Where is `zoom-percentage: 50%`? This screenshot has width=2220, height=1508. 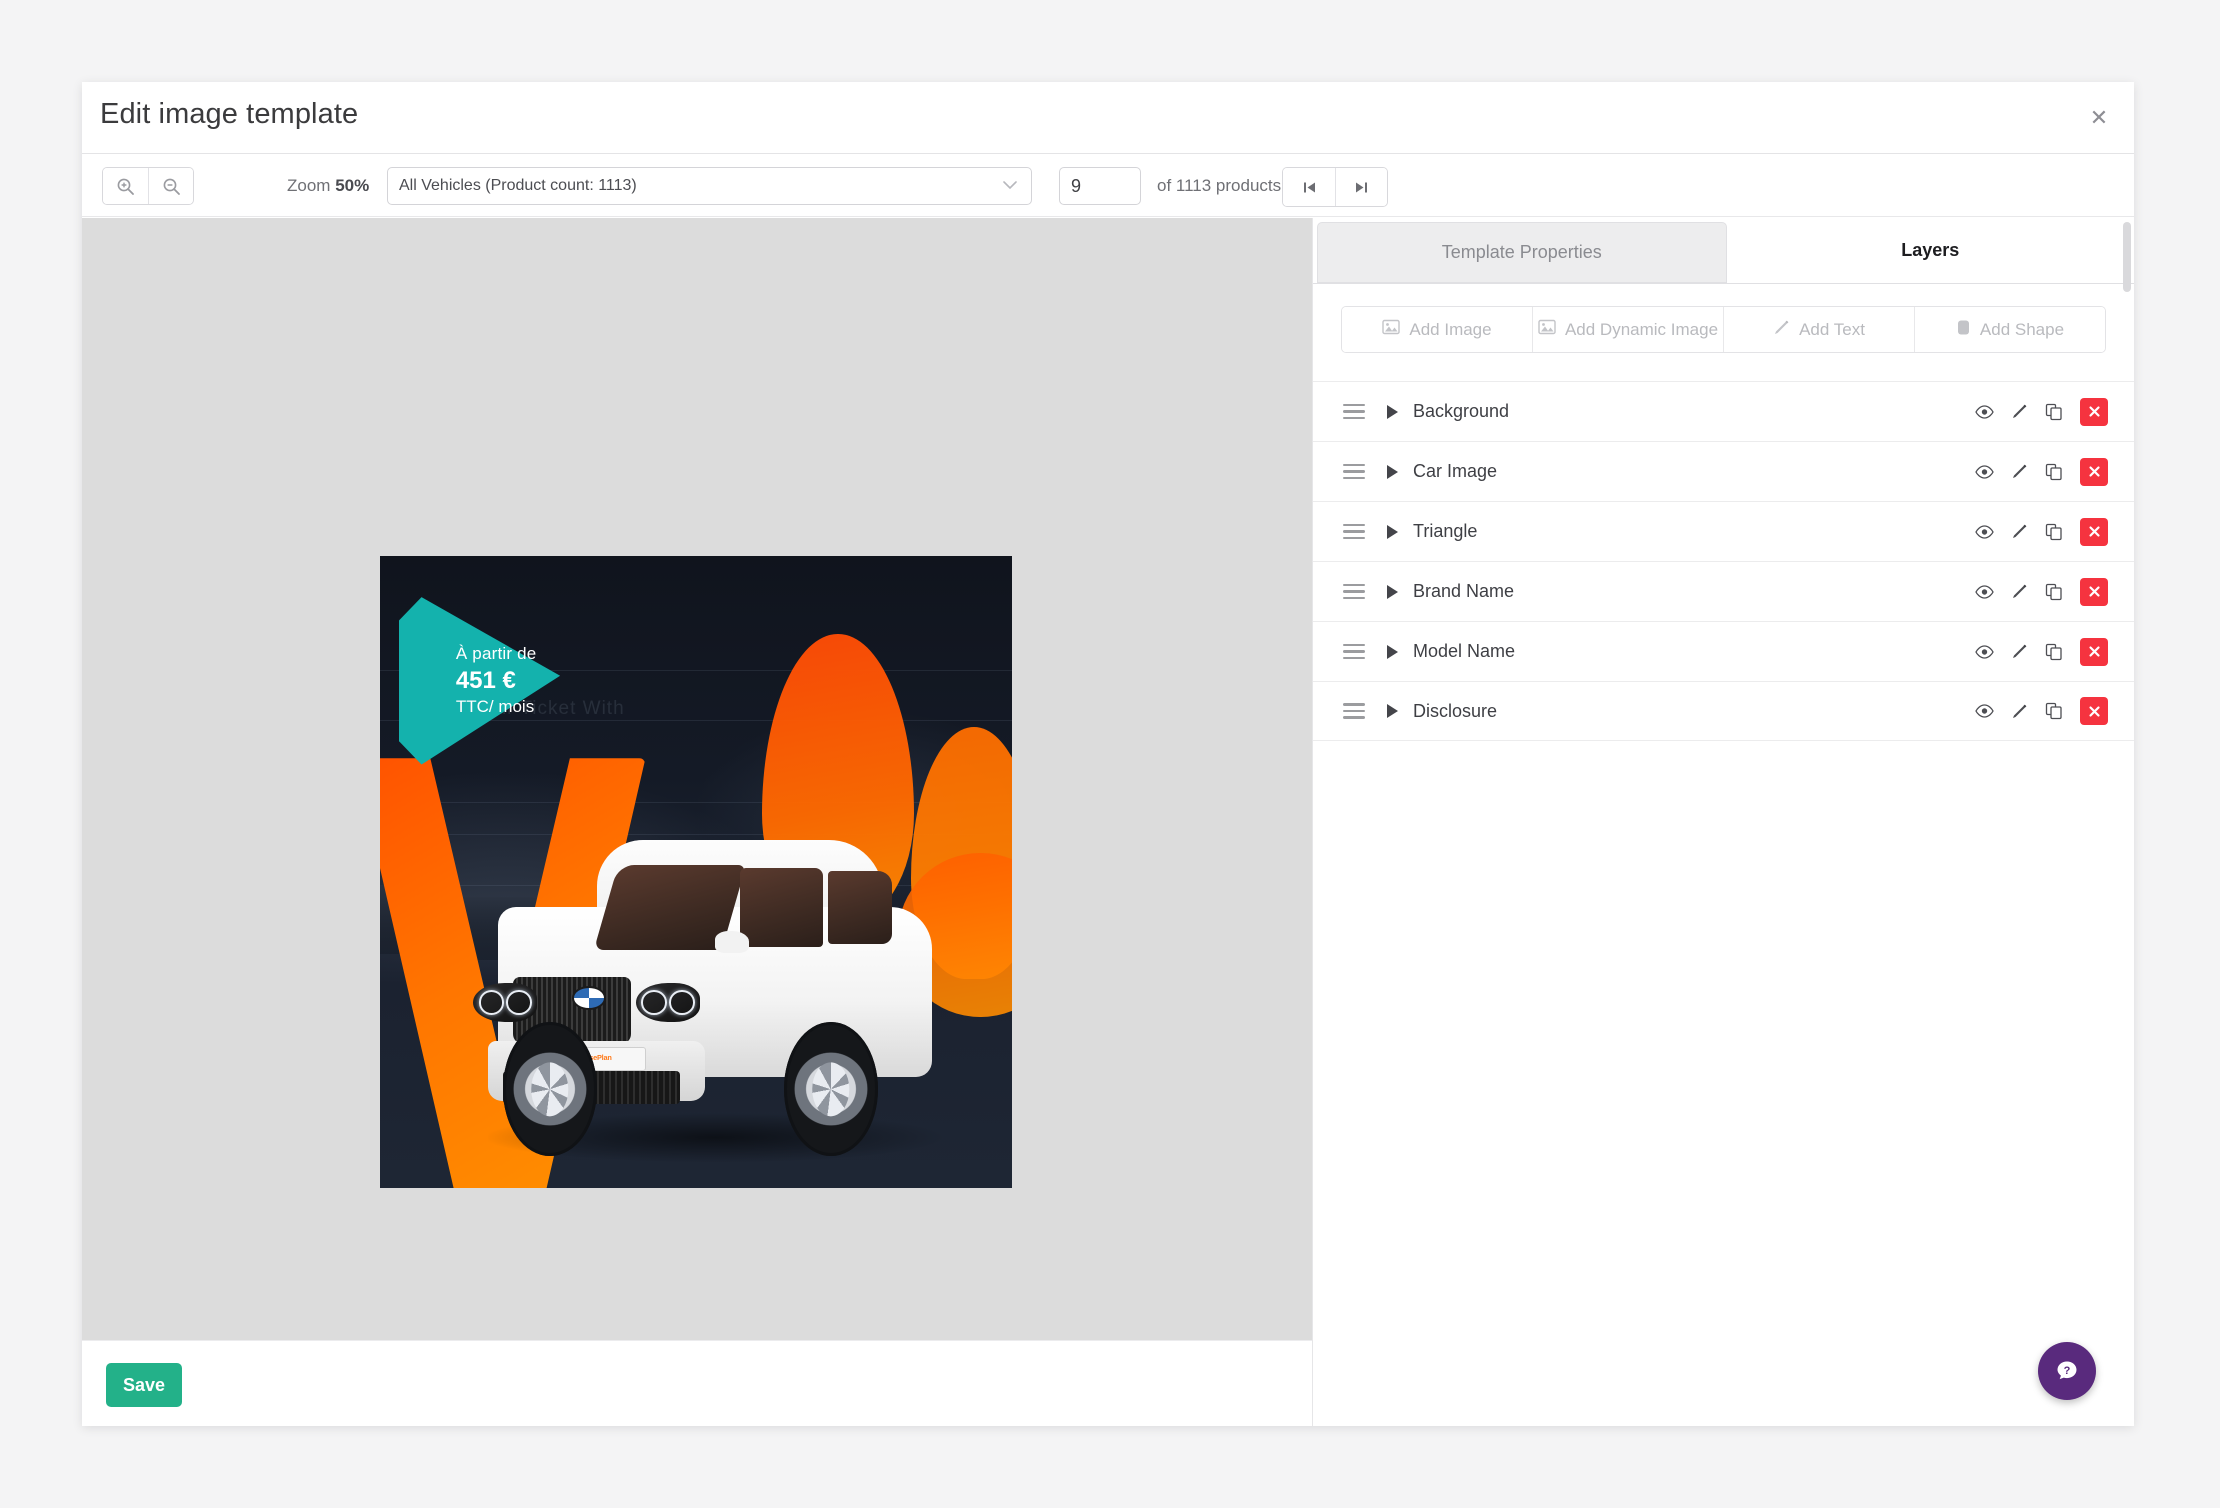
zoom-percentage: 50% is located at coordinates (352, 185).